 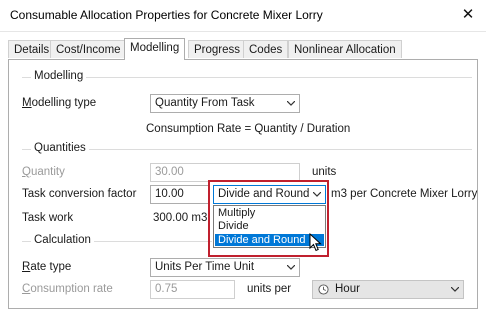 I want to click on consumption-rate-value: 0.75, so click(x=166, y=289).